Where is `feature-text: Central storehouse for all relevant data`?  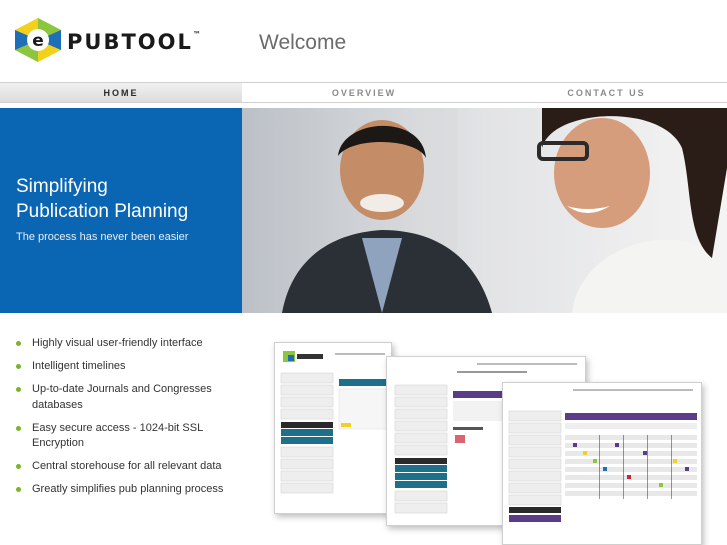
feature-text: Central storehouse for all relevant data is located at coordinates (127, 466).